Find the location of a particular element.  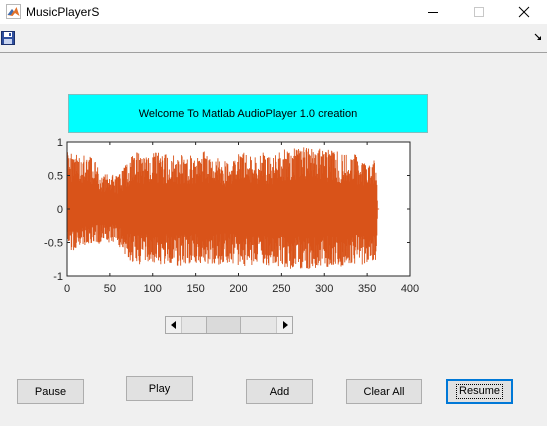

position-slider is located at coordinates (229, 325).